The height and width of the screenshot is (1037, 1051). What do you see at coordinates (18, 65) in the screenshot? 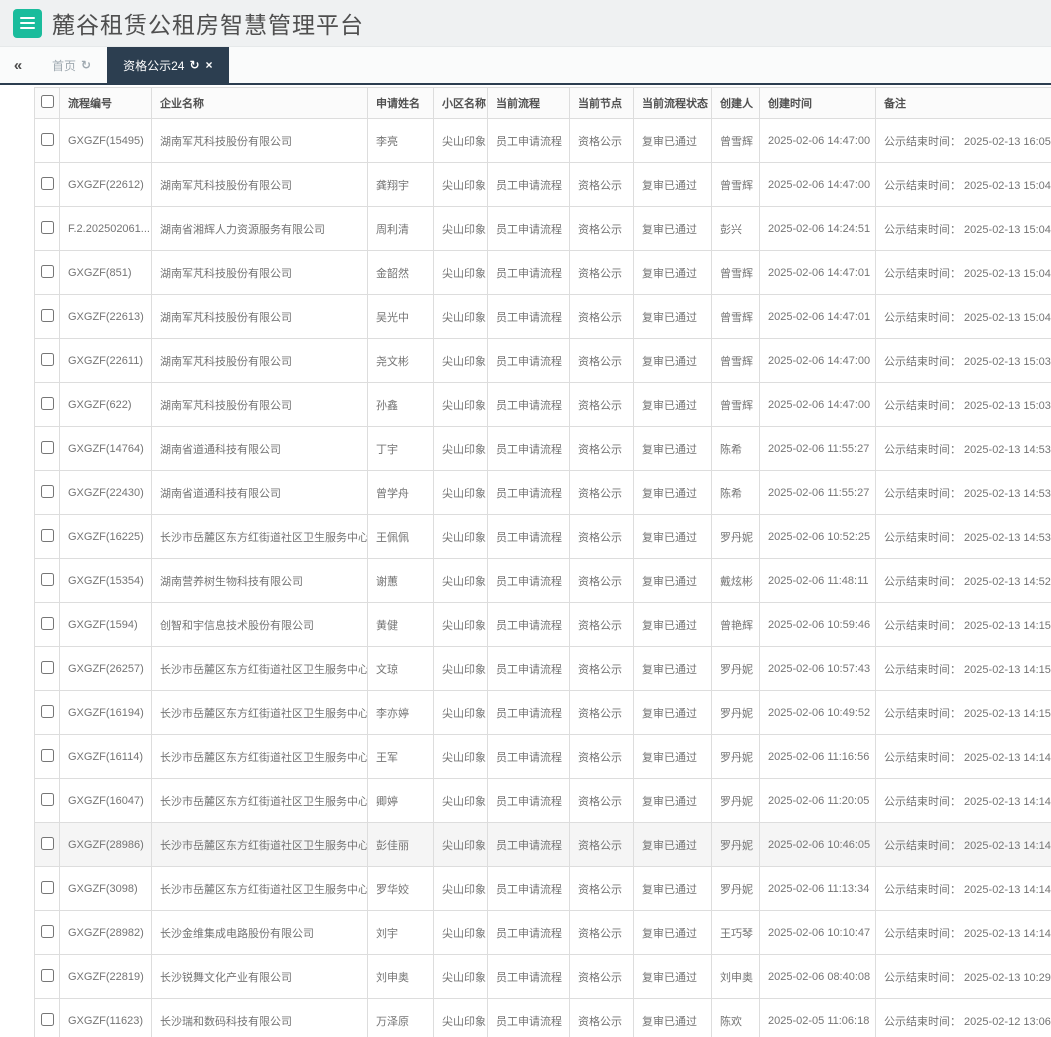
I see `collapse-tabs-icon: «` at bounding box center [18, 65].